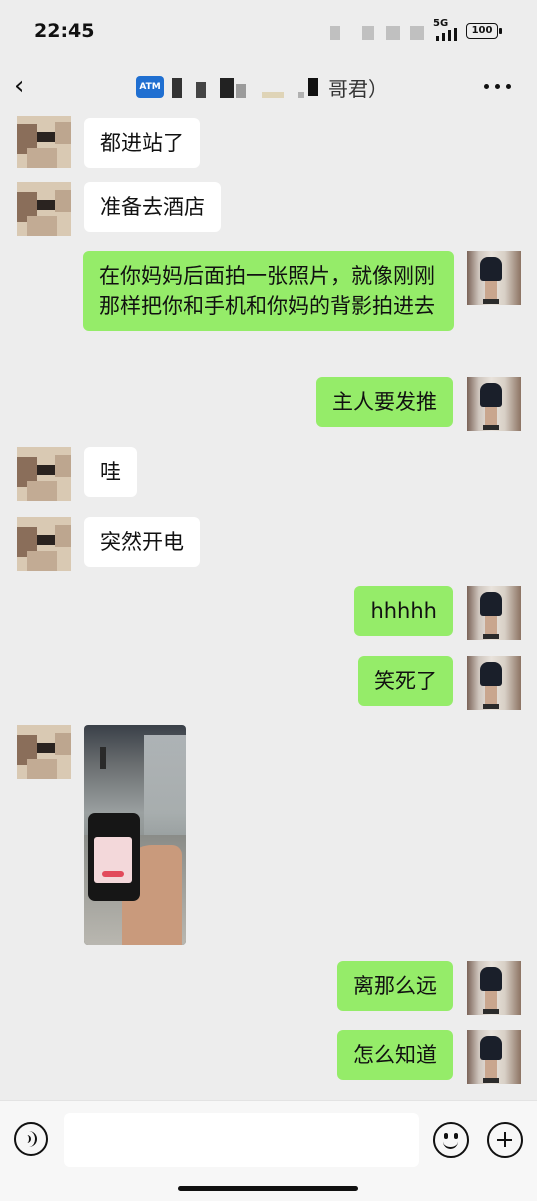  I want to click on message-bubble: 怎么知道, so click(395, 1055).